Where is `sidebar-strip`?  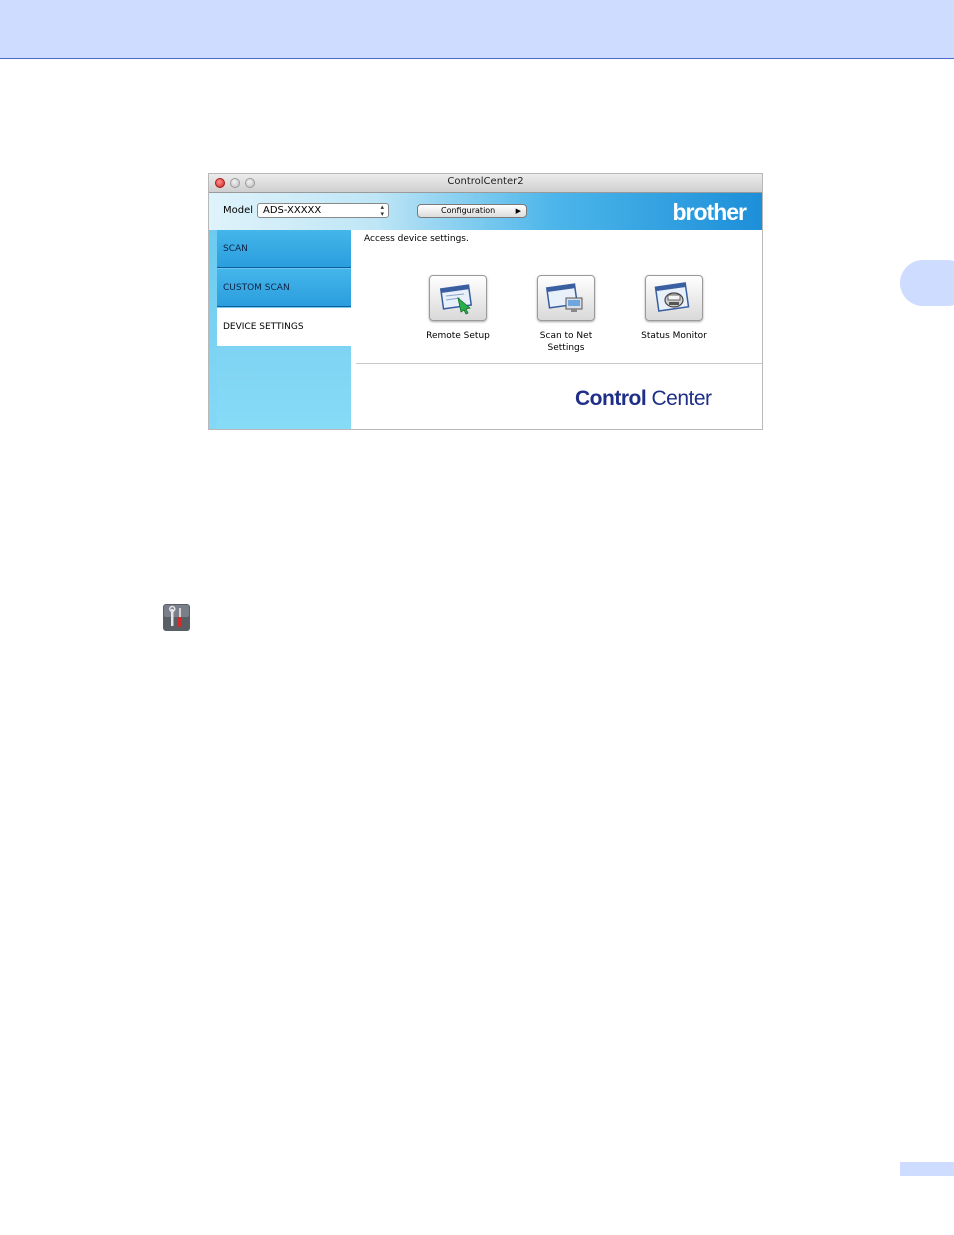
sidebar-strip is located at coordinates (213, 329).